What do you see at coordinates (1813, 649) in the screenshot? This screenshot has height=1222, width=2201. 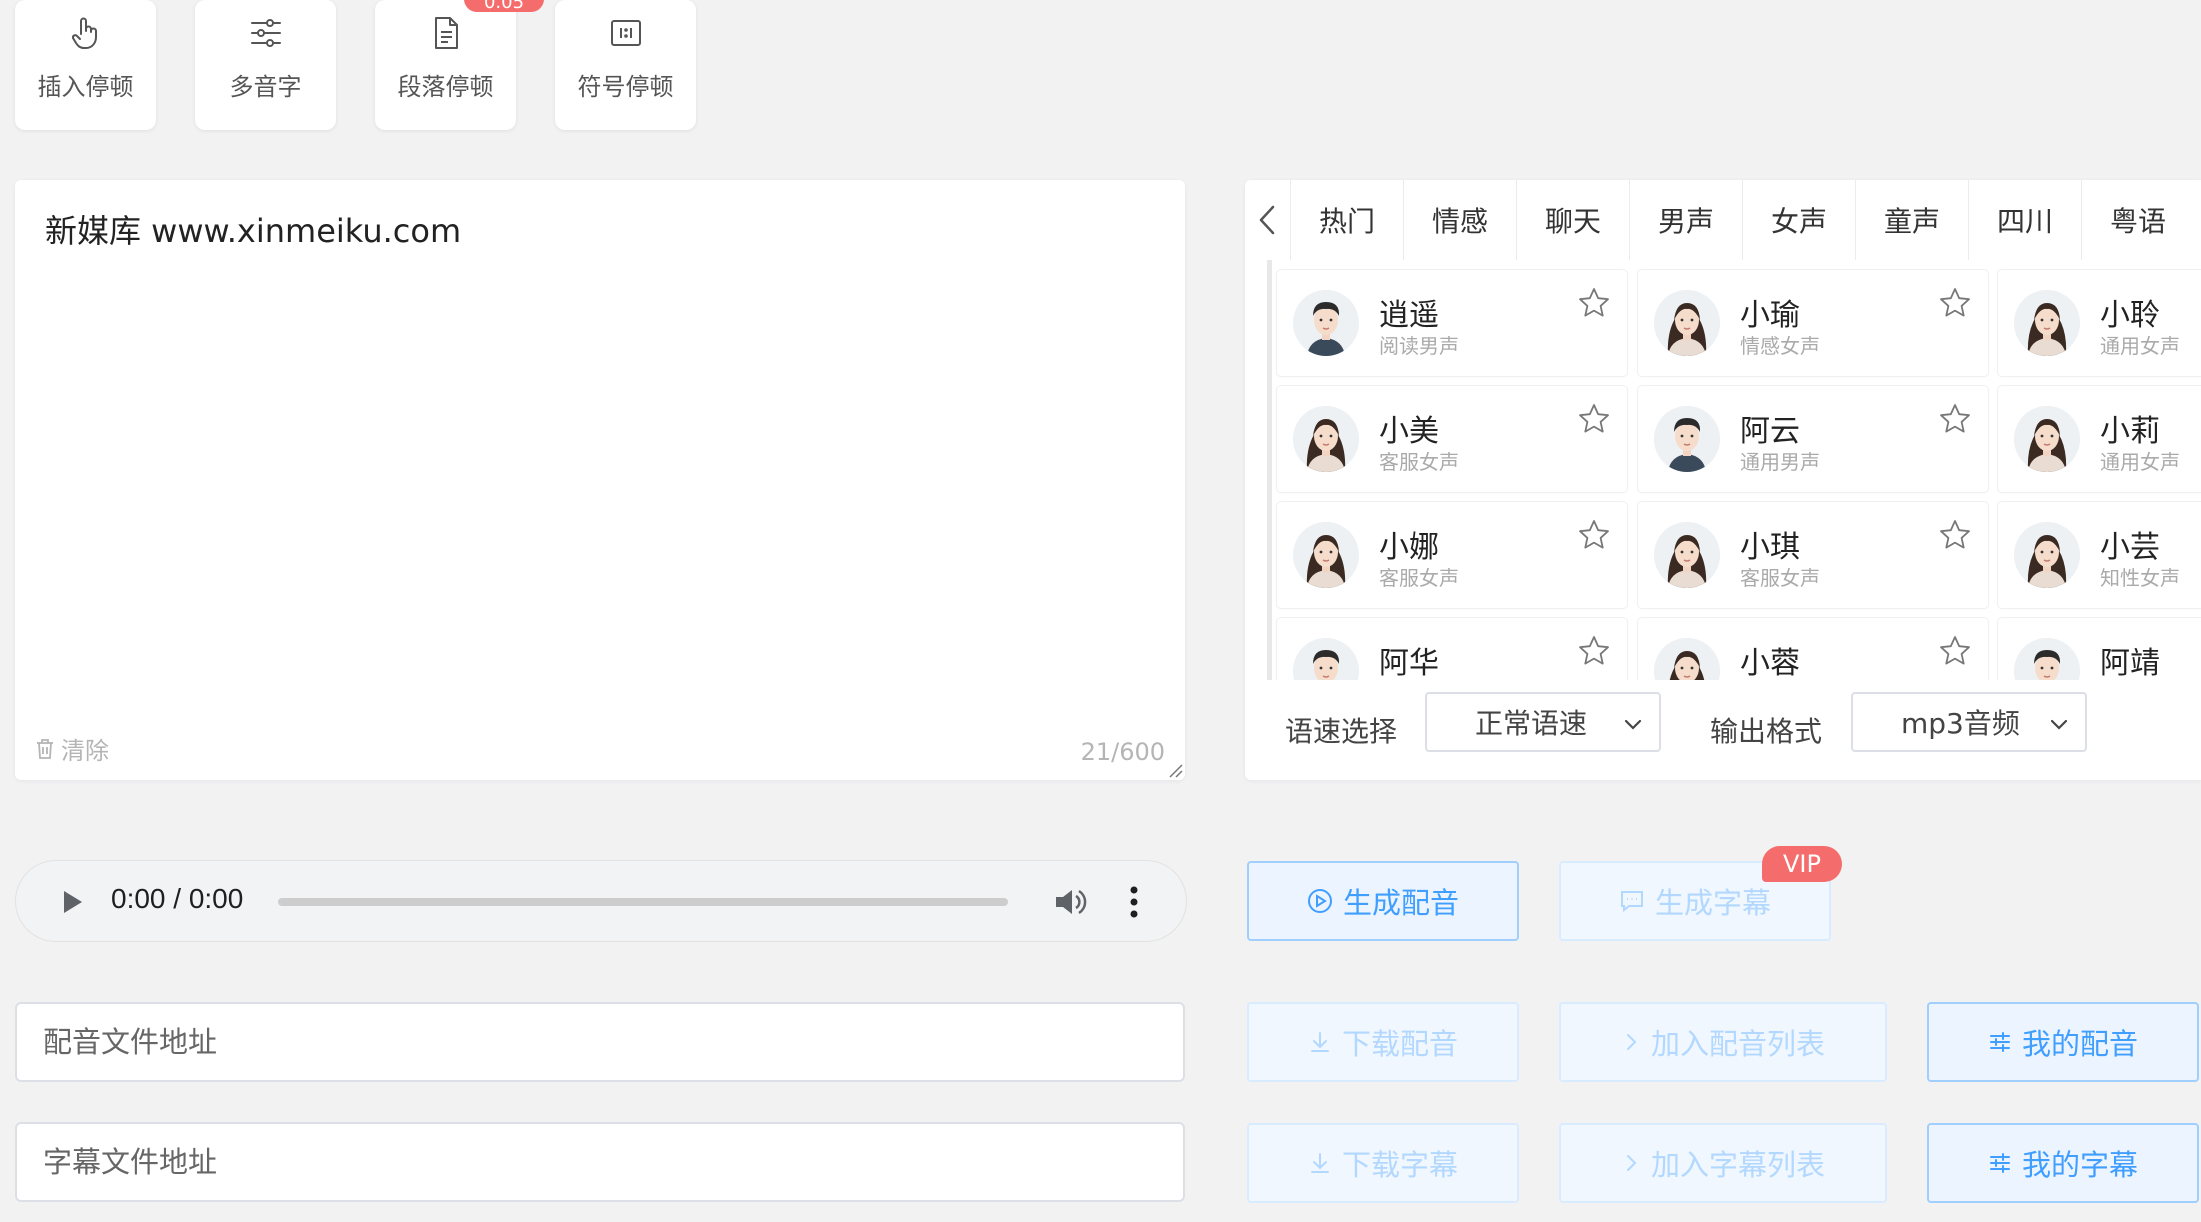 I see `voice-card: 小蓉` at bounding box center [1813, 649].